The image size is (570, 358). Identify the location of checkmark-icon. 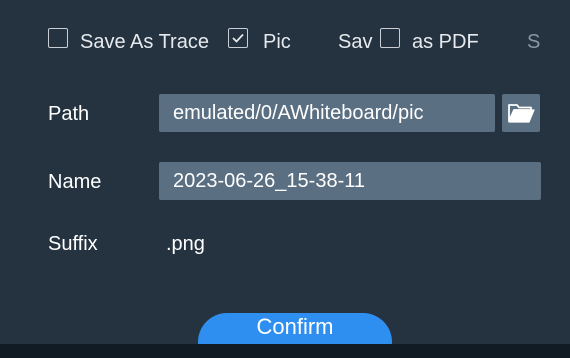
(238, 38).